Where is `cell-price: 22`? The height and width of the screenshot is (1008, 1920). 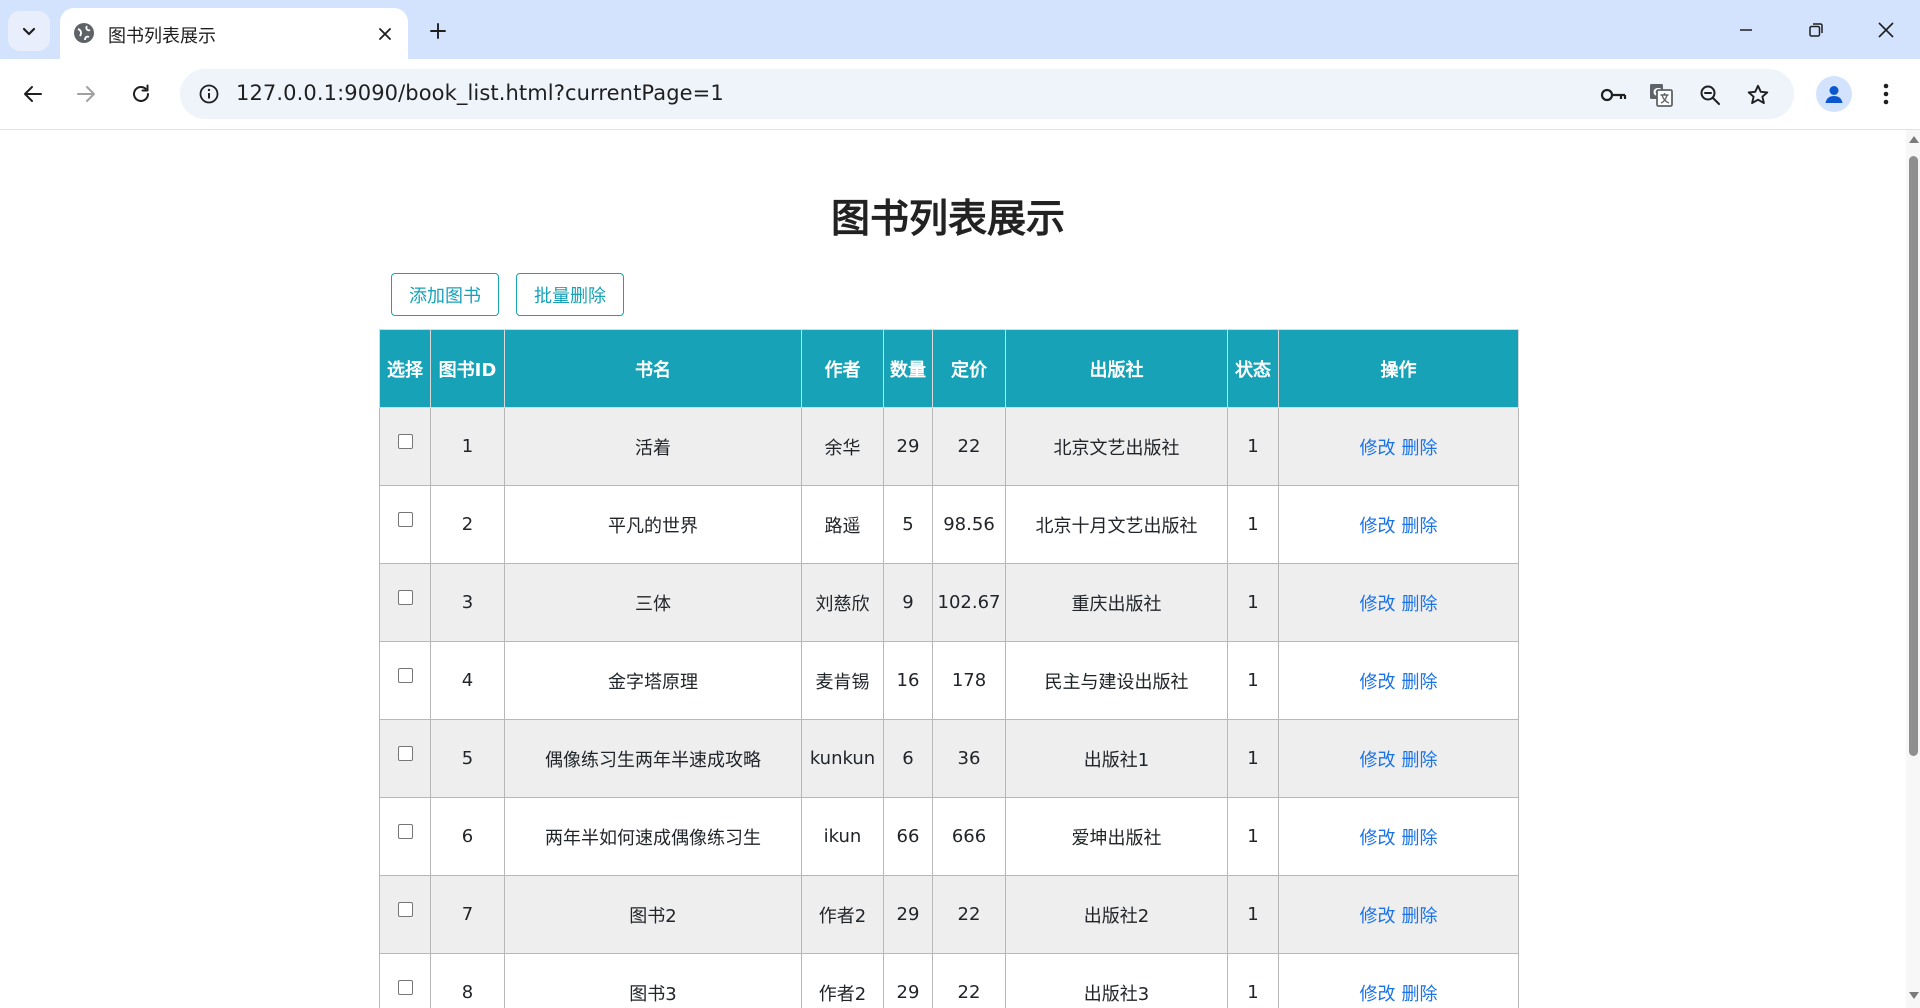
cell-price: 22 is located at coordinates (969, 914).